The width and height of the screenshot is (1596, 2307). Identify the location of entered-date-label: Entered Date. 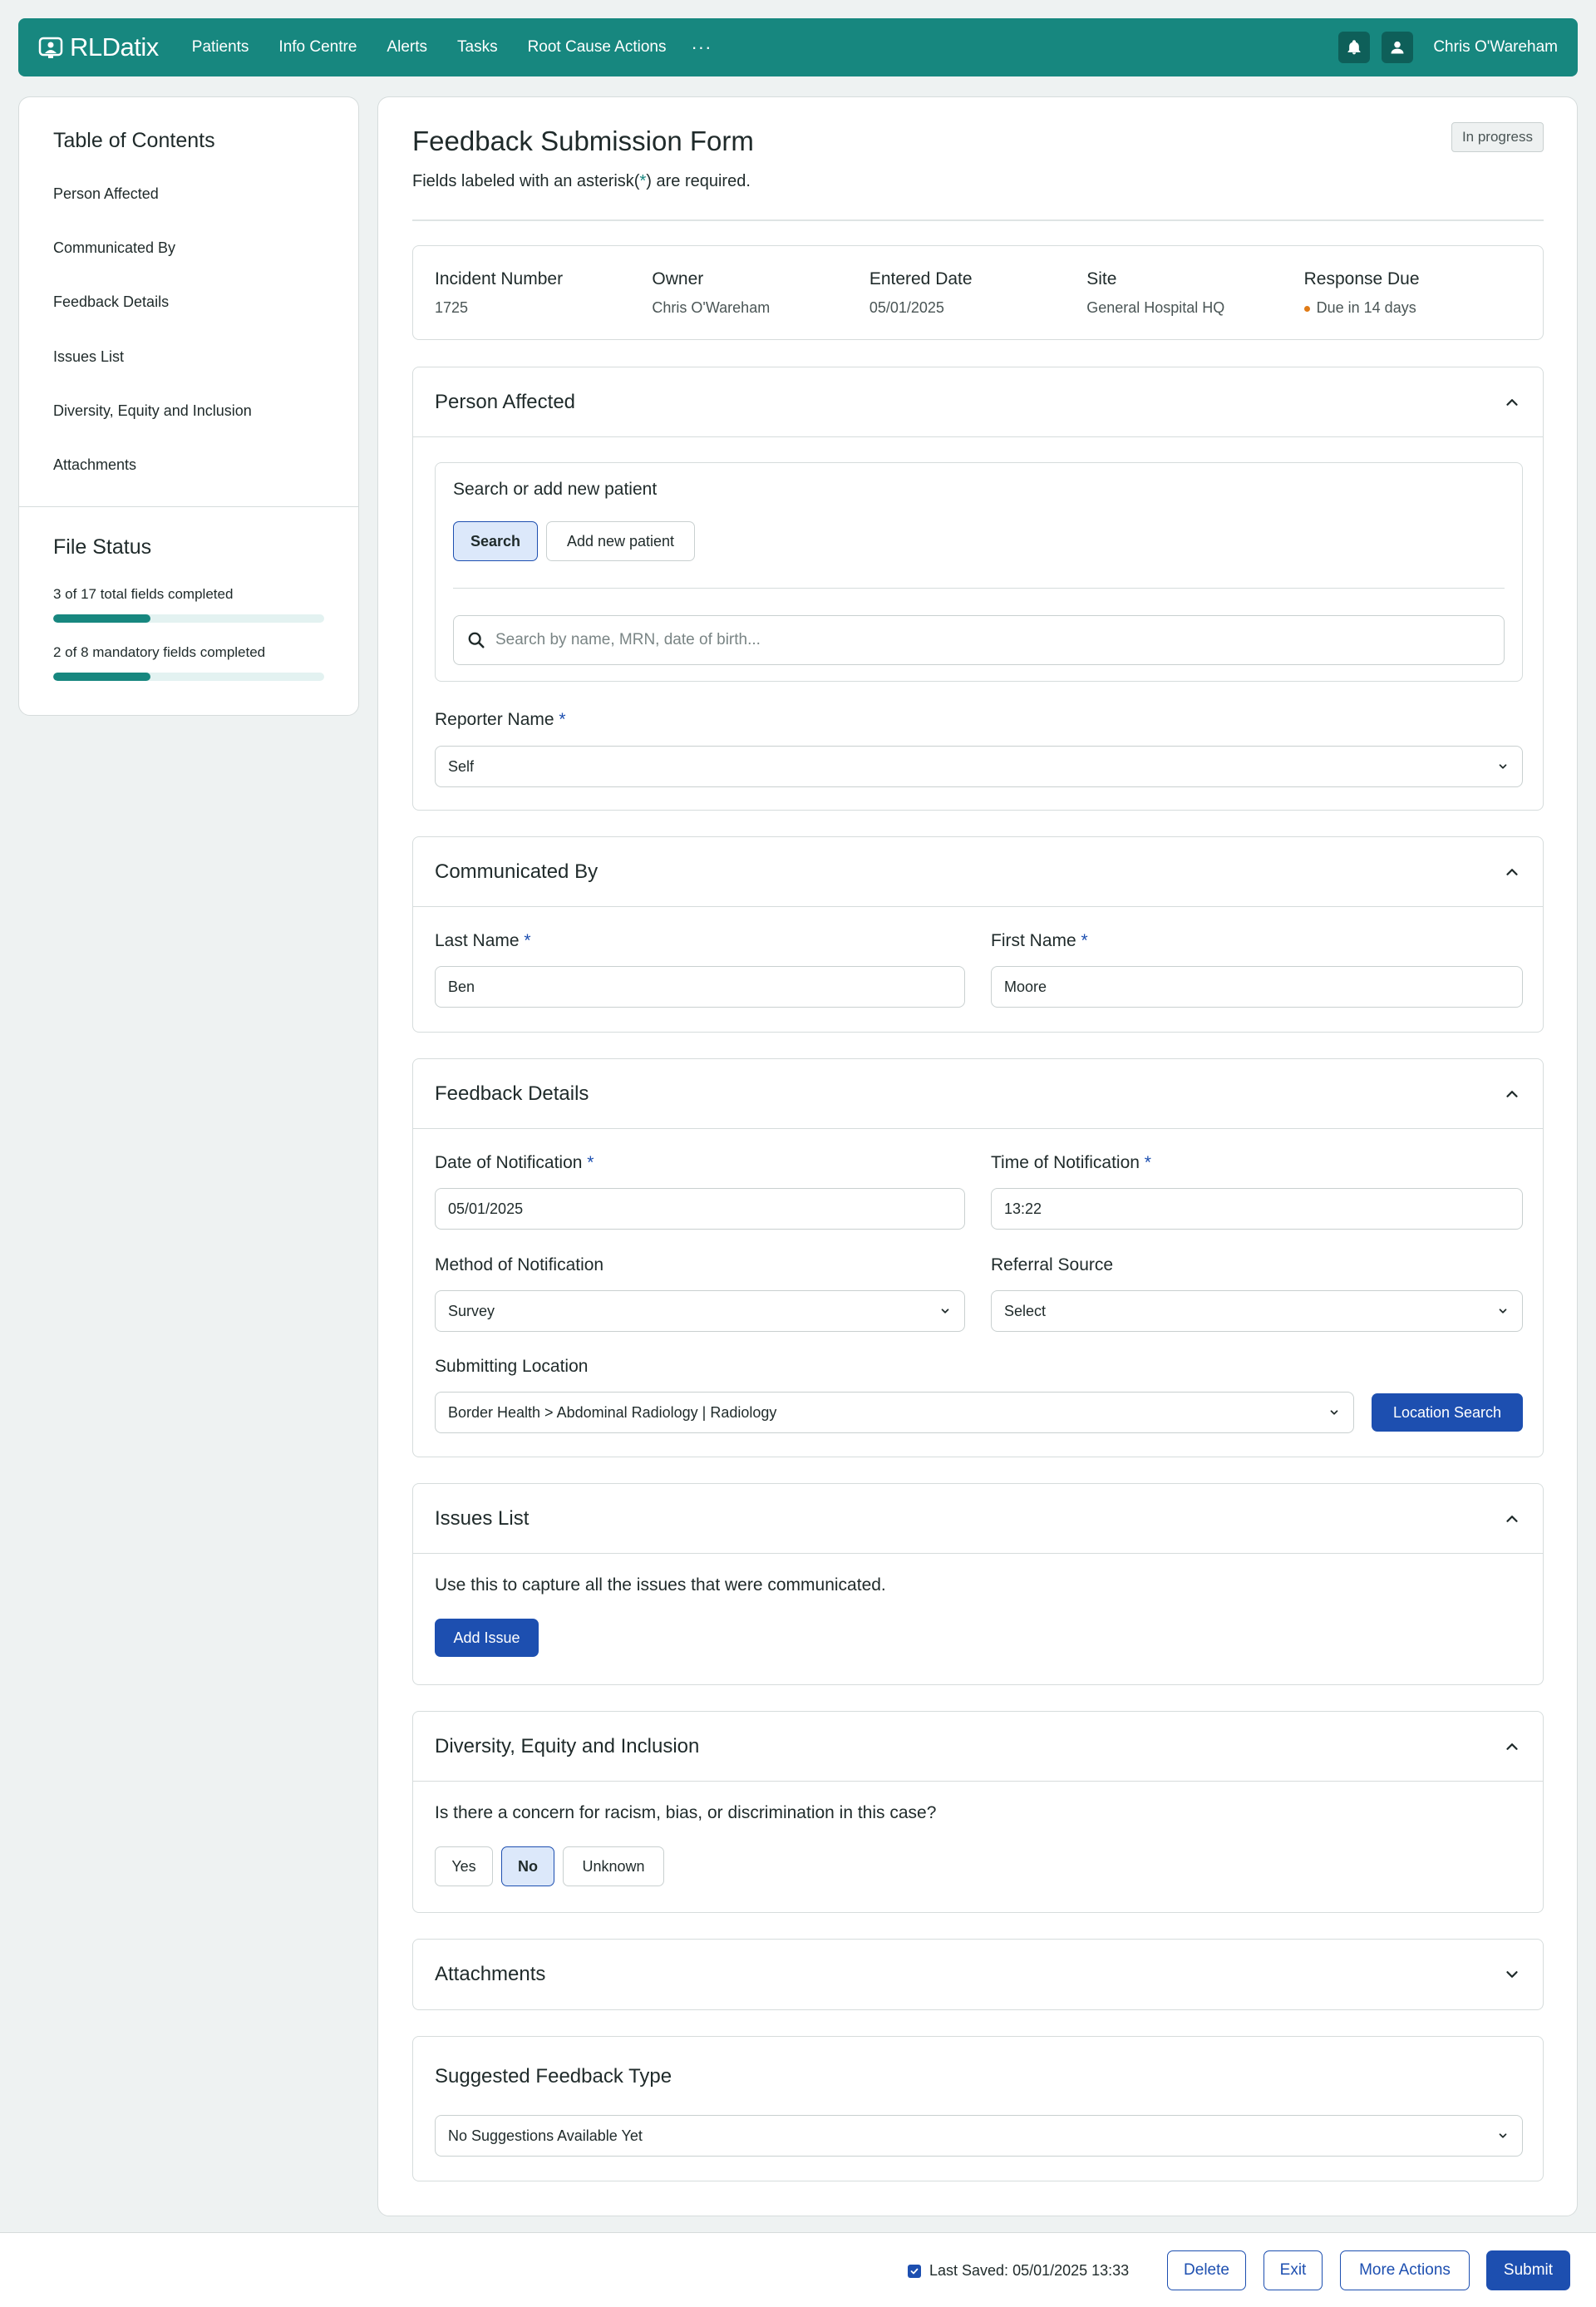
(921, 279).